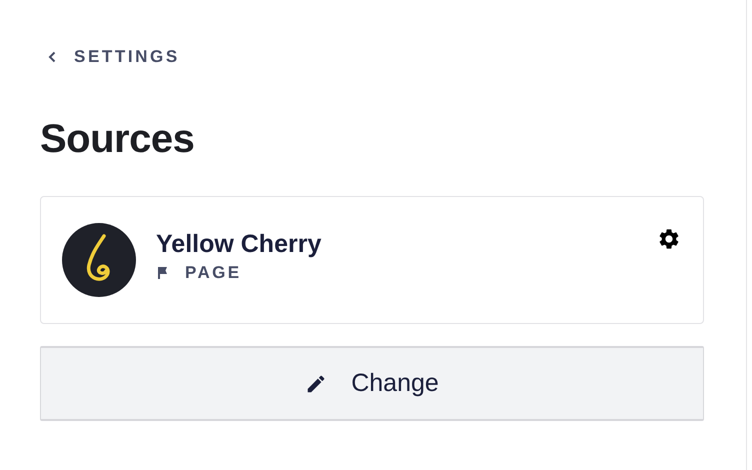 The image size is (752, 470). What do you see at coordinates (163, 273) in the screenshot?
I see `flag-icon` at bounding box center [163, 273].